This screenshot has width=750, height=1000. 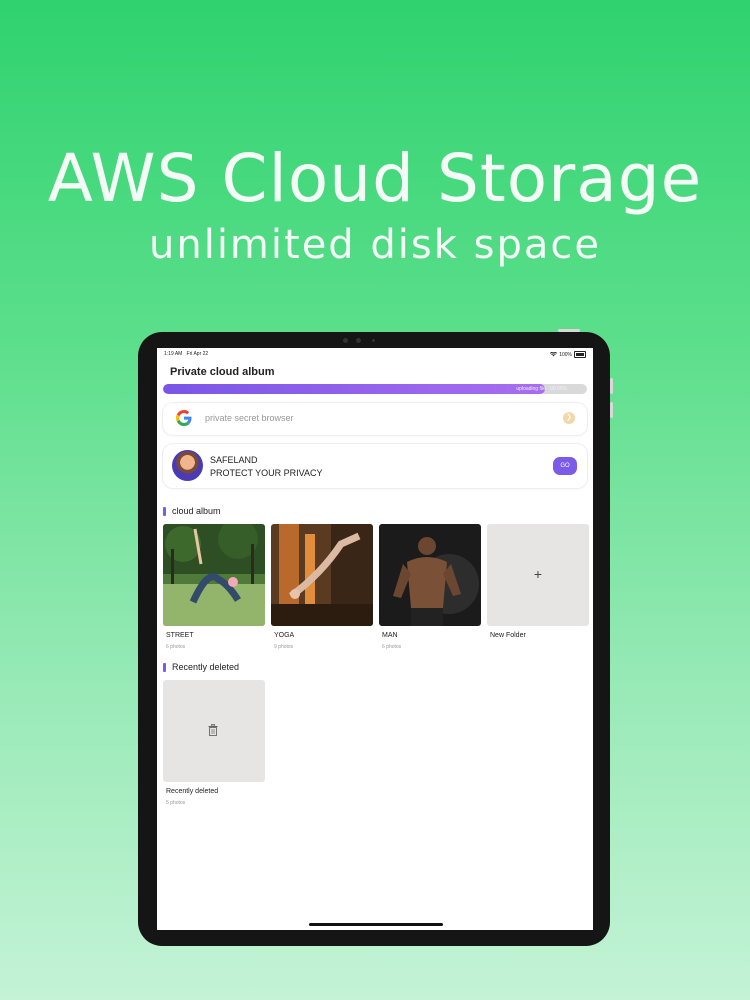 I want to click on wifi-icon, so click(x=554, y=354).